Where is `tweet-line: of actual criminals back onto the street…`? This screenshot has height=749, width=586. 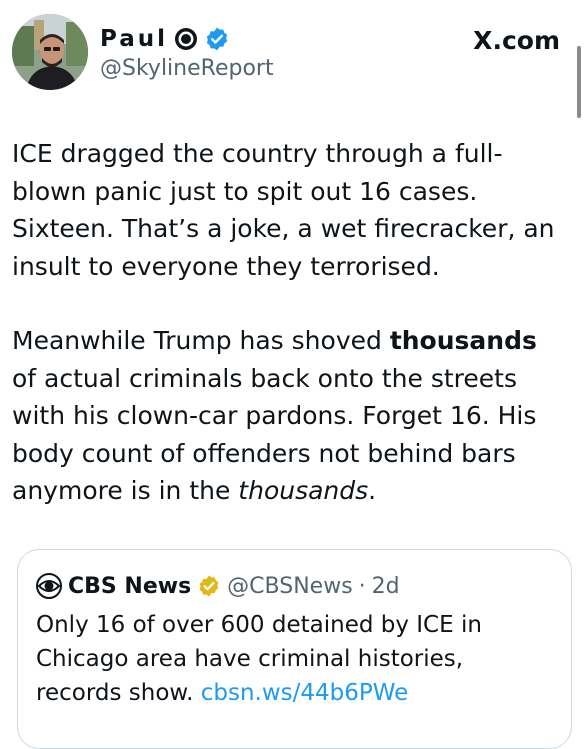
tweet-line: of actual criminals back onto the street… is located at coordinates (264, 378).